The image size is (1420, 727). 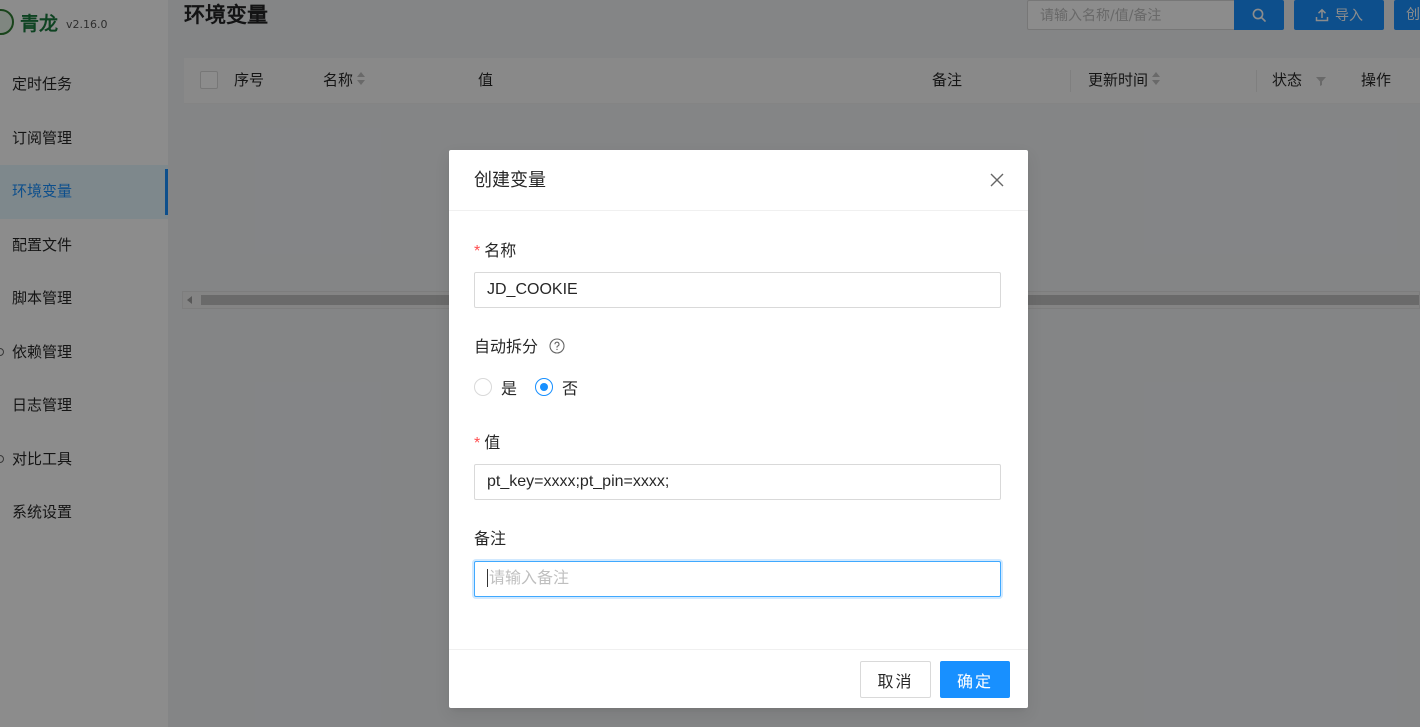 I want to click on close-icon, so click(x=997, y=180).